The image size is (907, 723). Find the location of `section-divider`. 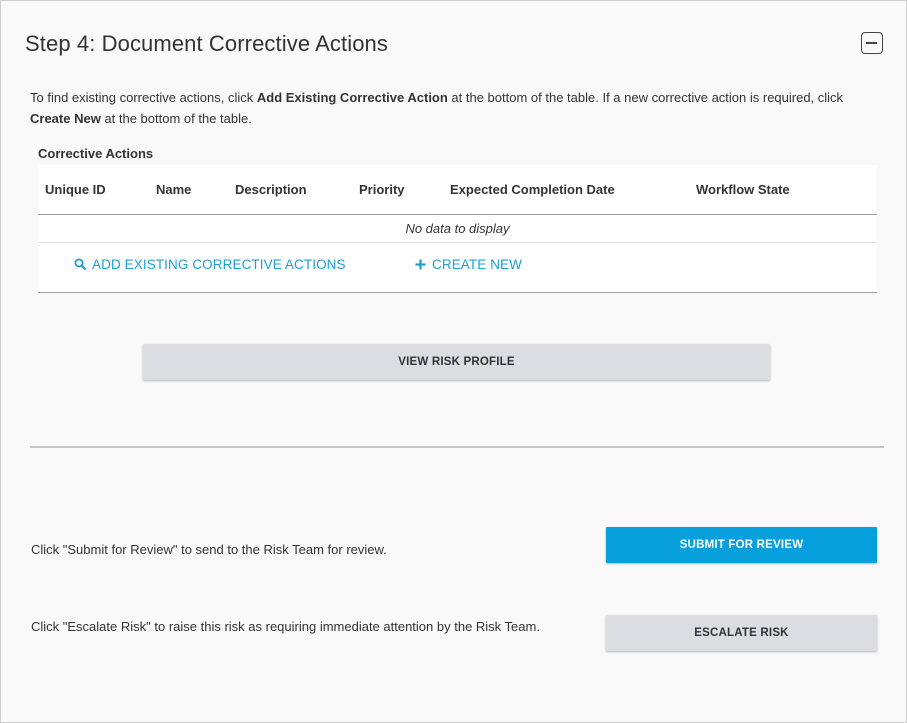

section-divider is located at coordinates (457, 447).